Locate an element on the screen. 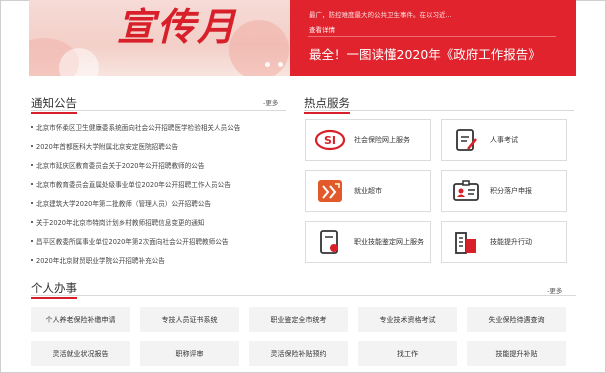 This screenshot has width=606, height=373. service-vocational-skills: 职业技能鉴定网上服务 is located at coordinates (368, 242).